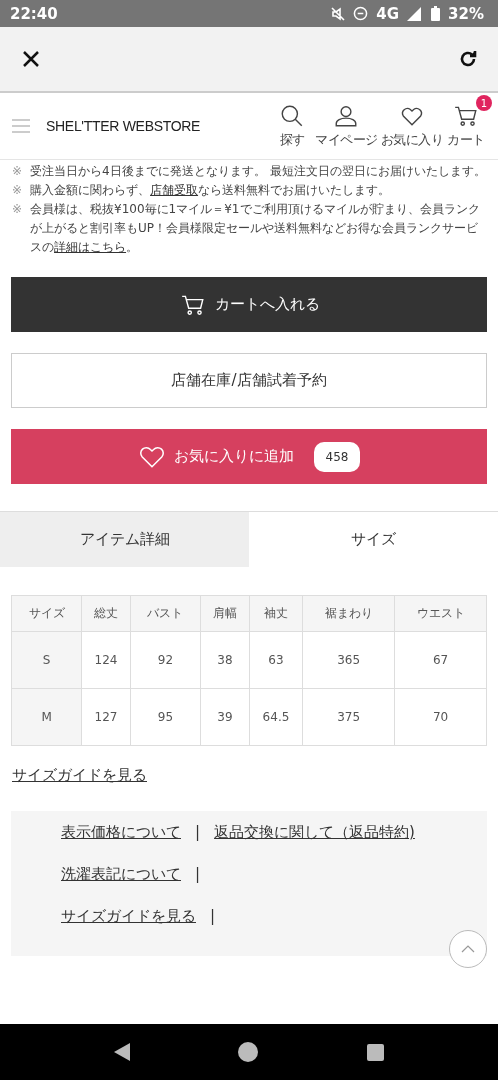 Image resolution: width=498 pixels, height=1080 pixels. What do you see at coordinates (106, 717) in the screenshot?
I see `table-cell: 127` at bounding box center [106, 717].